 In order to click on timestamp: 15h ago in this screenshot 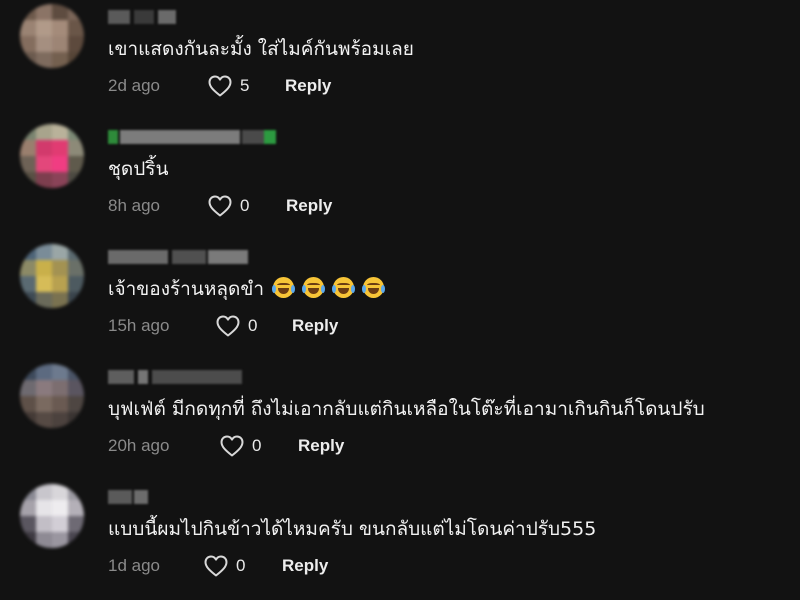, I will do `click(139, 325)`.